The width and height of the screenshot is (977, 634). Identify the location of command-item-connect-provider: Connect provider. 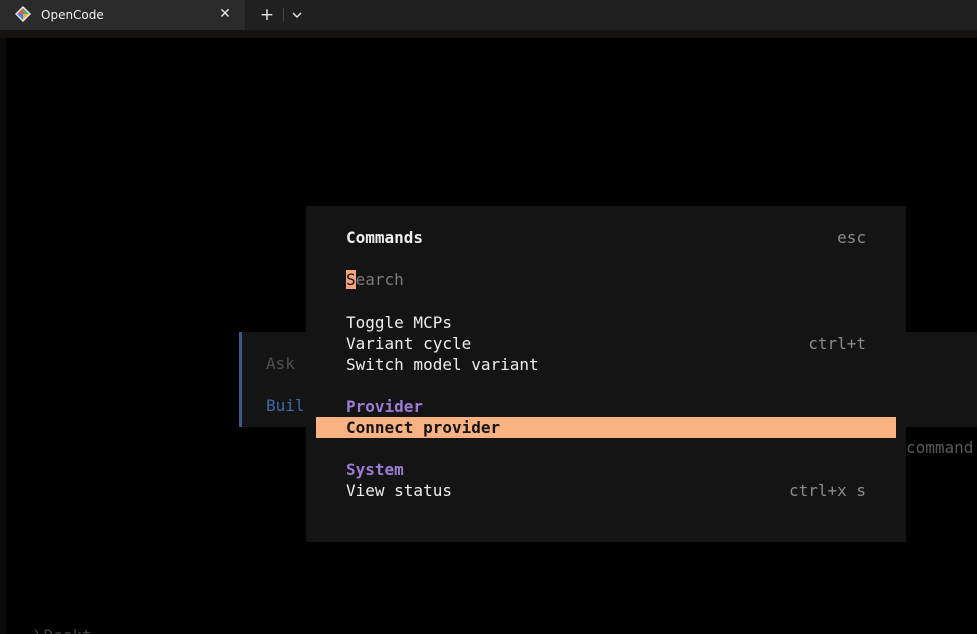
(606, 427).